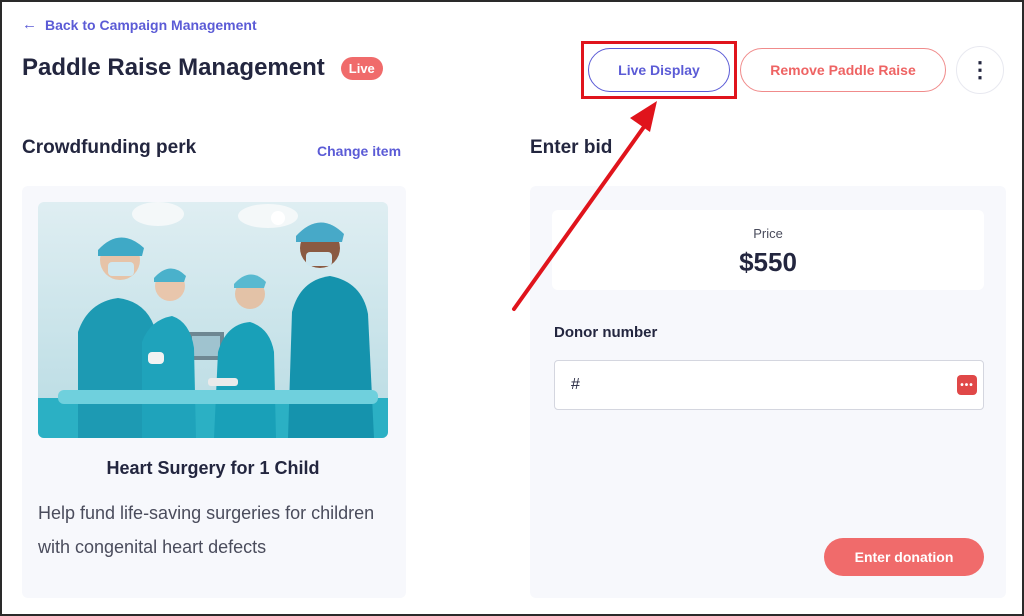 The height and width of the screenshot is (616, 1024). What do you see at coordinates (109, 147) in the screenshot?
I see `perk-heading: Crowdfunding perk` at bounding box center [109, 147].